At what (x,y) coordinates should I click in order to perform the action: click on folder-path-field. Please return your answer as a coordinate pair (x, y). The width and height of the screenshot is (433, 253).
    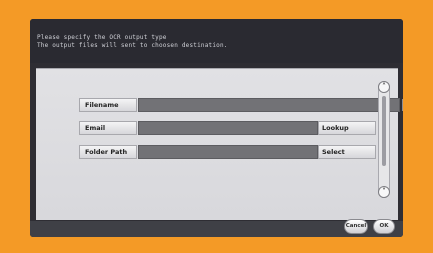
    Looking at the image, I should click on (228, 152).